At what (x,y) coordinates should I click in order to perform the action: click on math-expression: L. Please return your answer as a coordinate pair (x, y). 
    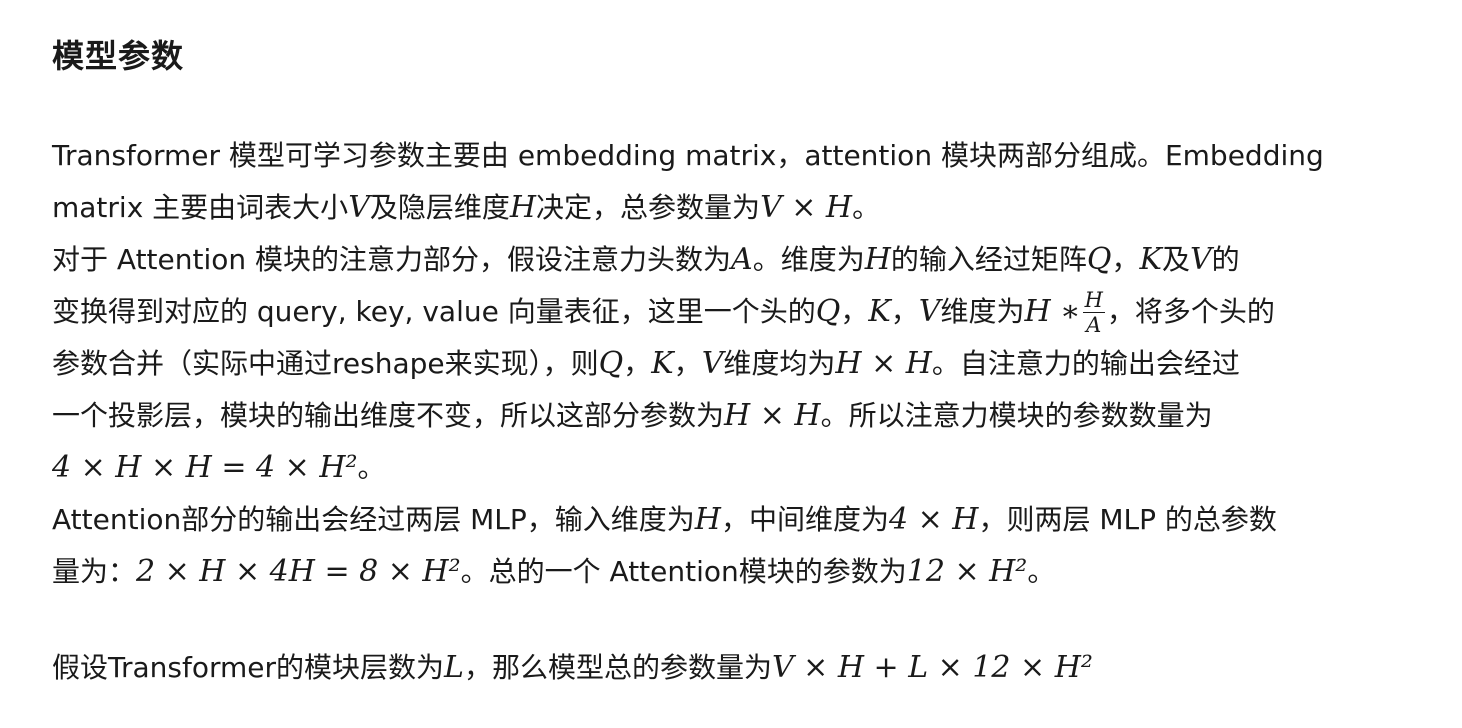
    Looking at the image, I should click on (454, 667).